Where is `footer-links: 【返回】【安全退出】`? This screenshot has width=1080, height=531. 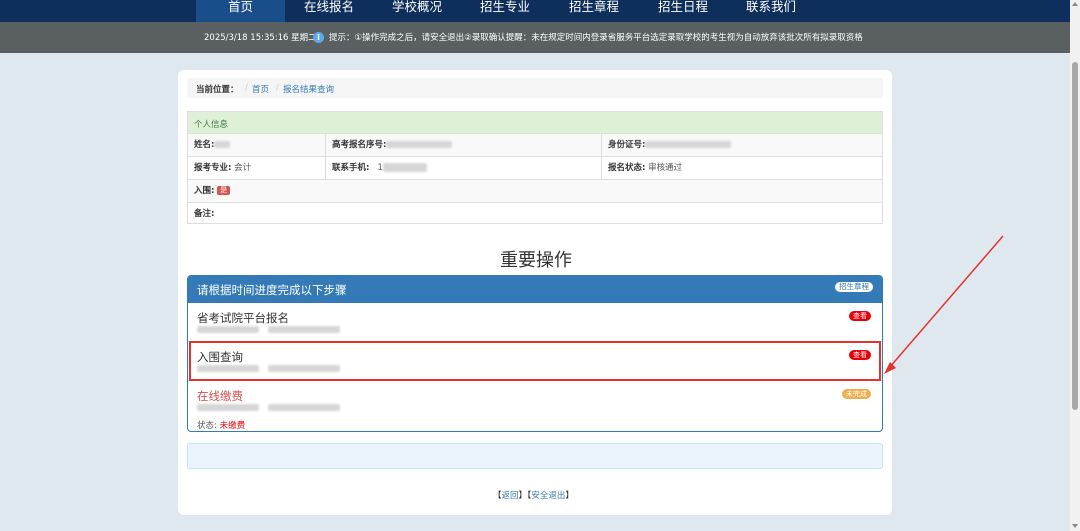
footer-links: 【返回】【安全退出】 is located at coordinates (533, 495).